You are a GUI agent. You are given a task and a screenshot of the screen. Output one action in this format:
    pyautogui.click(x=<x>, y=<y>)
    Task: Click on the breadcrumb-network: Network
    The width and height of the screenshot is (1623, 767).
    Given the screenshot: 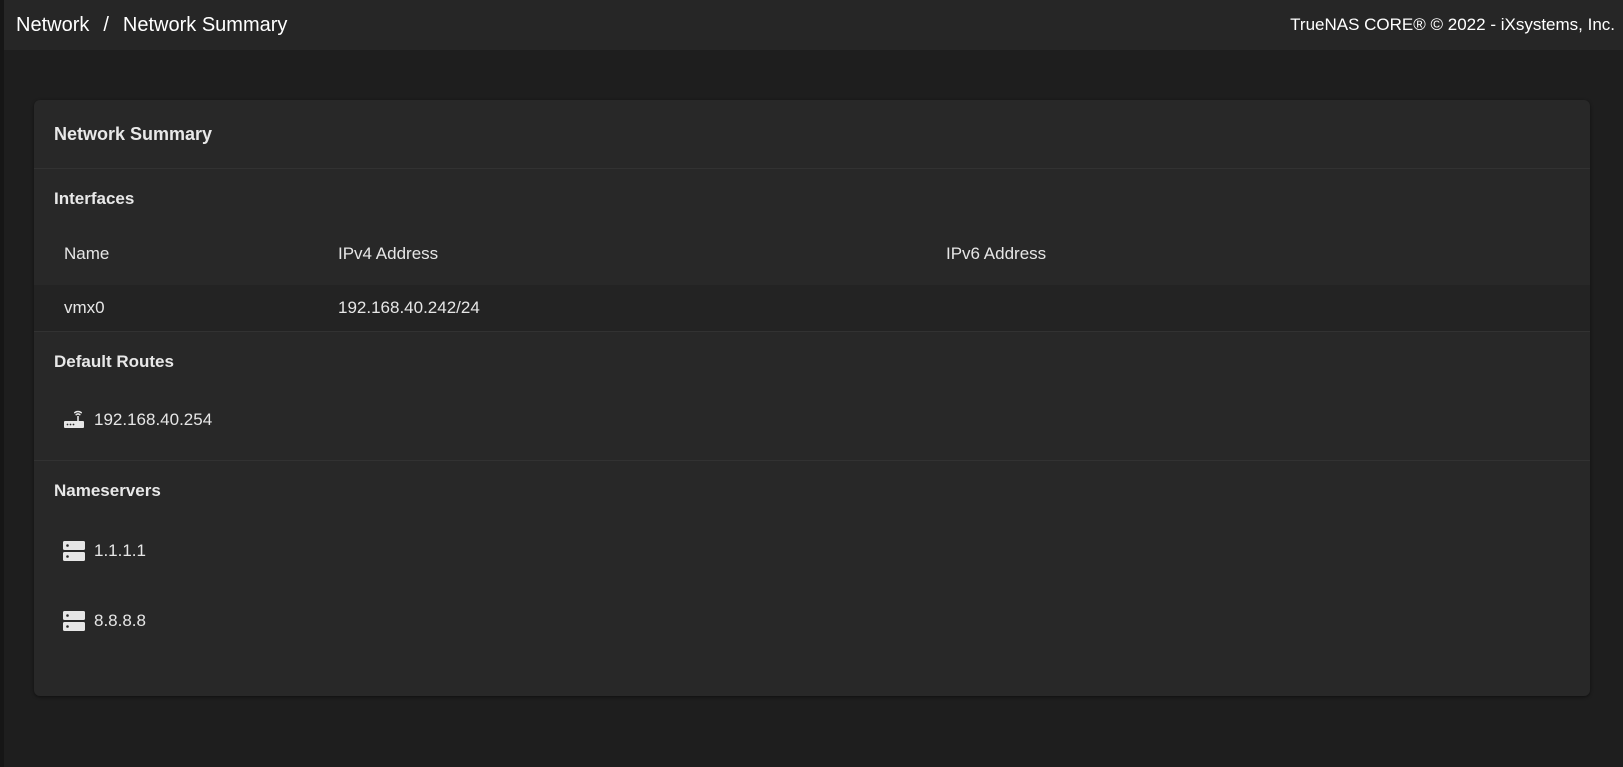 What is the action you would take?
    pyautogui.click(x=52, y=25)
    